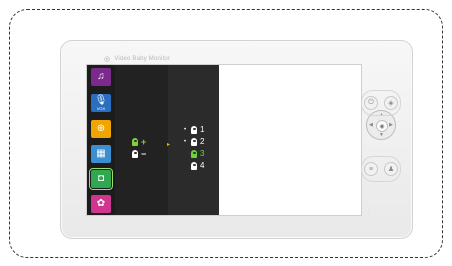  I want to click on remove-sign: −, so click(144, 154).